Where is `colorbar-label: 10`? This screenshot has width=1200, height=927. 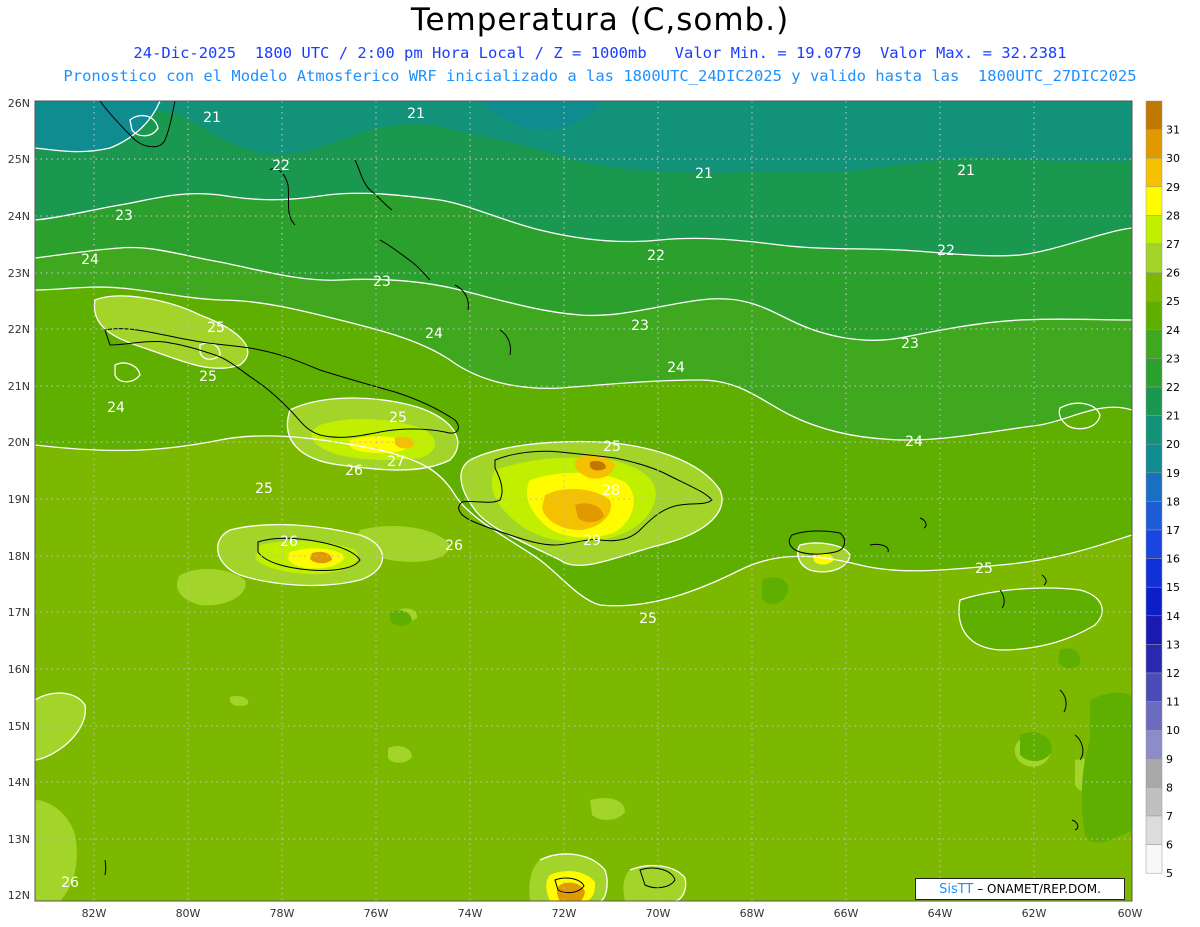 colorbar-label: 10 is located at coordinates (1173, 730).